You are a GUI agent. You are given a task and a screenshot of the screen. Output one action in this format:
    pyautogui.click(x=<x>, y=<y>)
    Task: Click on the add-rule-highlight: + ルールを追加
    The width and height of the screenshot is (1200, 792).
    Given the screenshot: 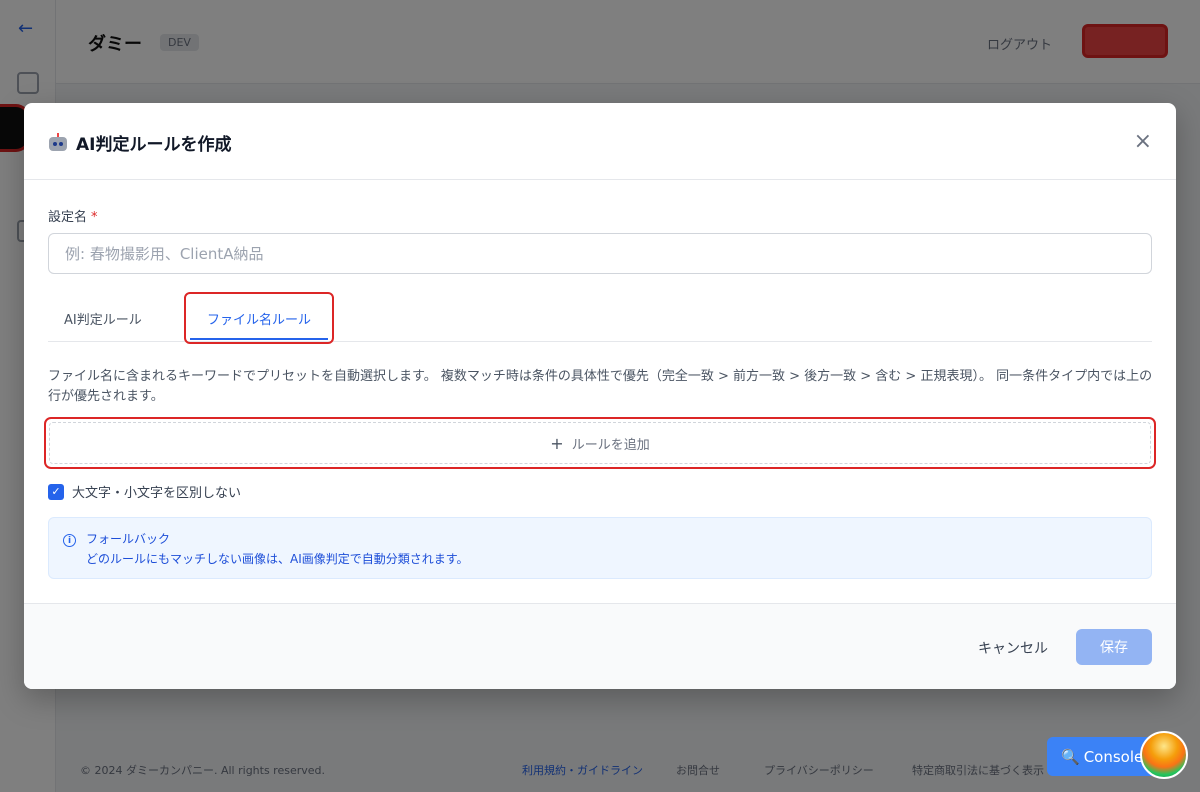 What is the action you would take?
    pyautogui.click(x=600, y=443)
    